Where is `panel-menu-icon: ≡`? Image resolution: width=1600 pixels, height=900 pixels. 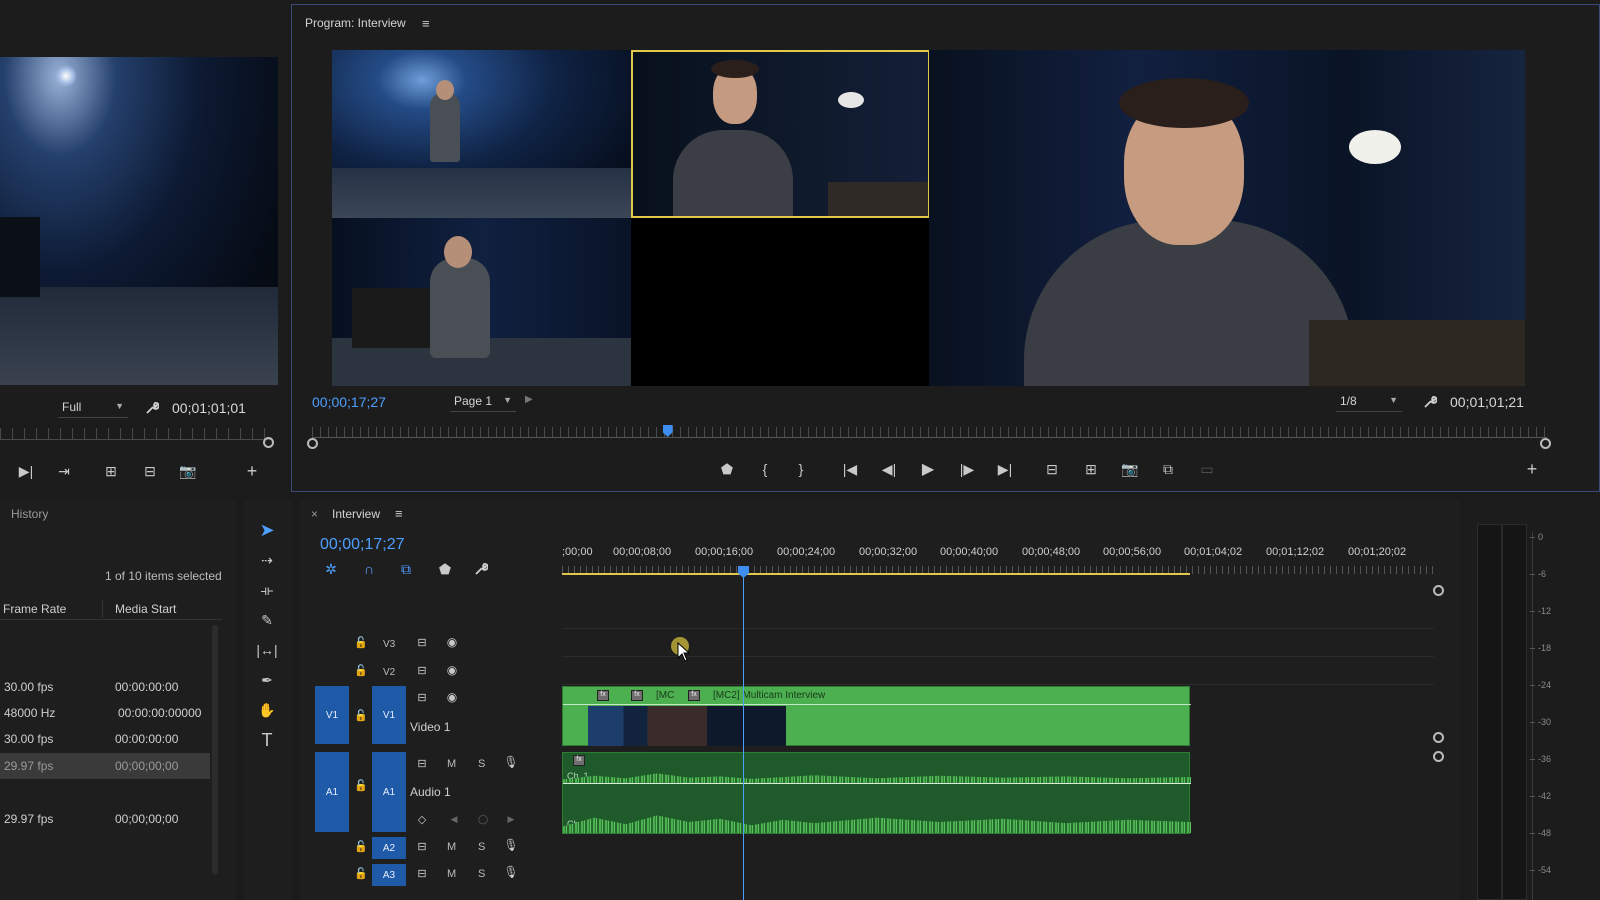 panel-menu-icon: ≡ is located at coordinates (426, 23).